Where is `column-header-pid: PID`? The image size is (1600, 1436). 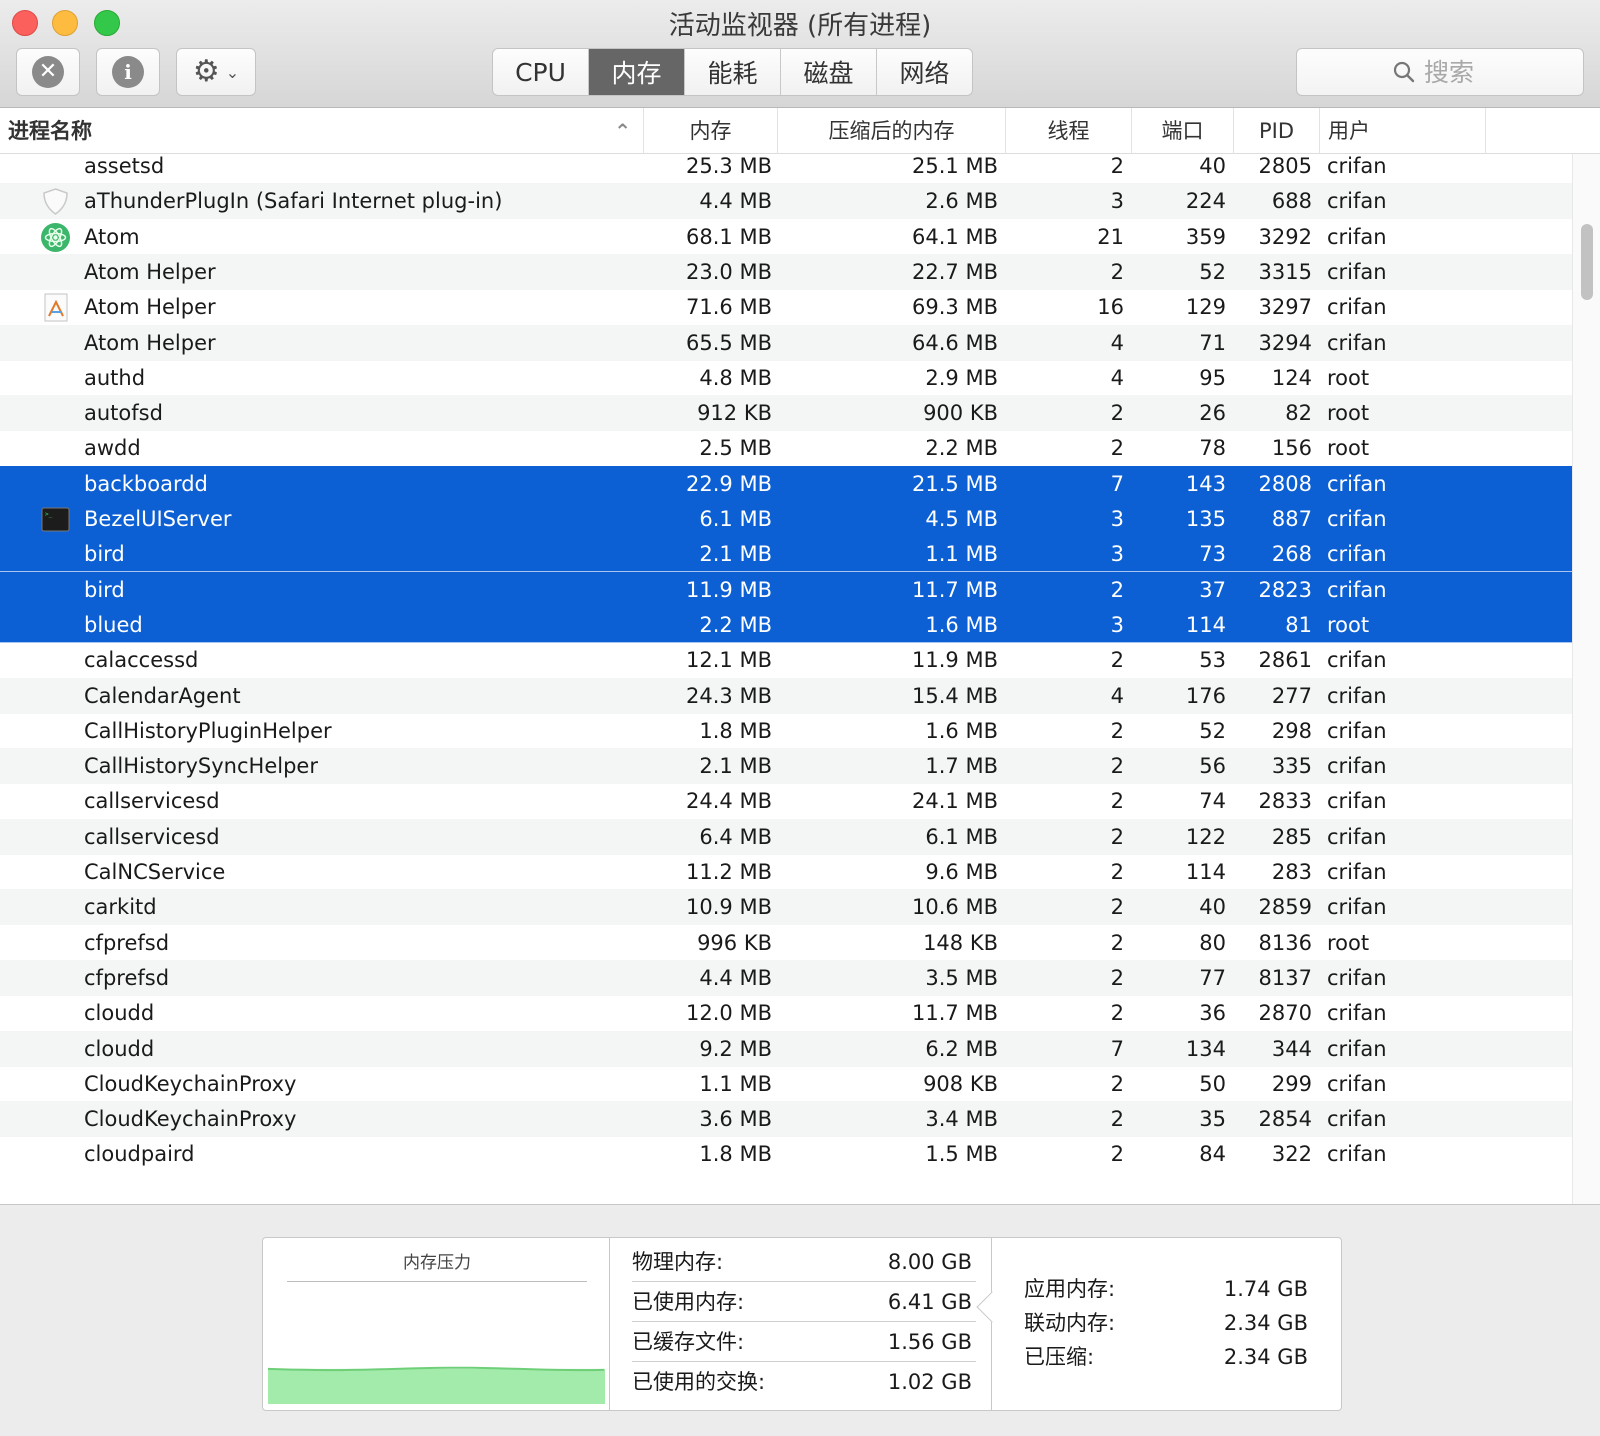
column-header-pid: PID is located at coordinates (1277, 131).